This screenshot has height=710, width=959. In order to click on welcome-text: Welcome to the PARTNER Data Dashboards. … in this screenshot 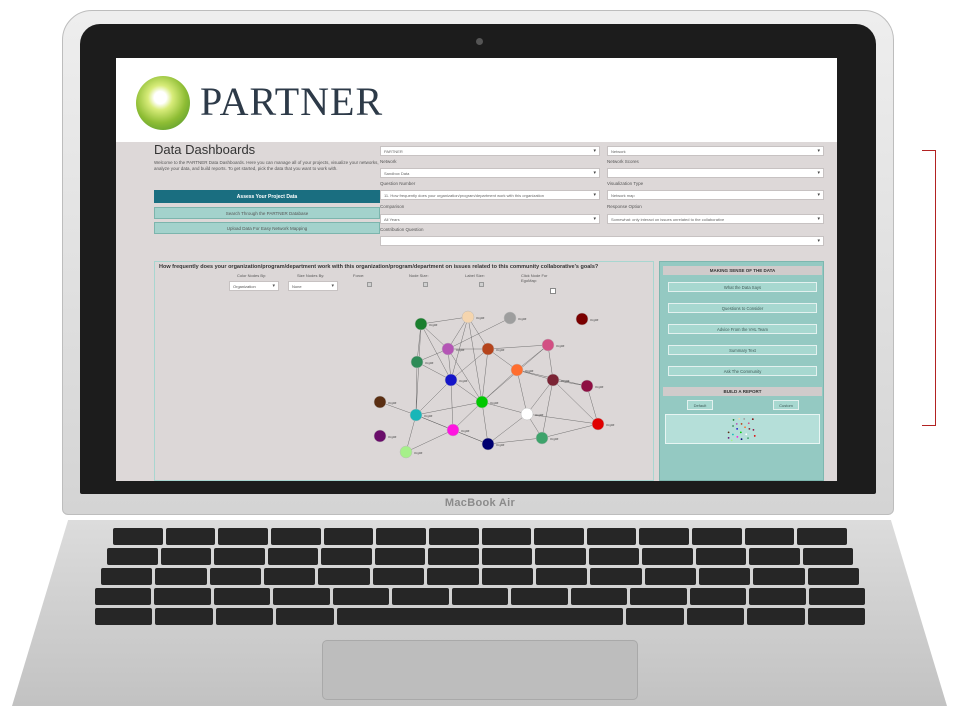, I will do `click(266, 165)`.